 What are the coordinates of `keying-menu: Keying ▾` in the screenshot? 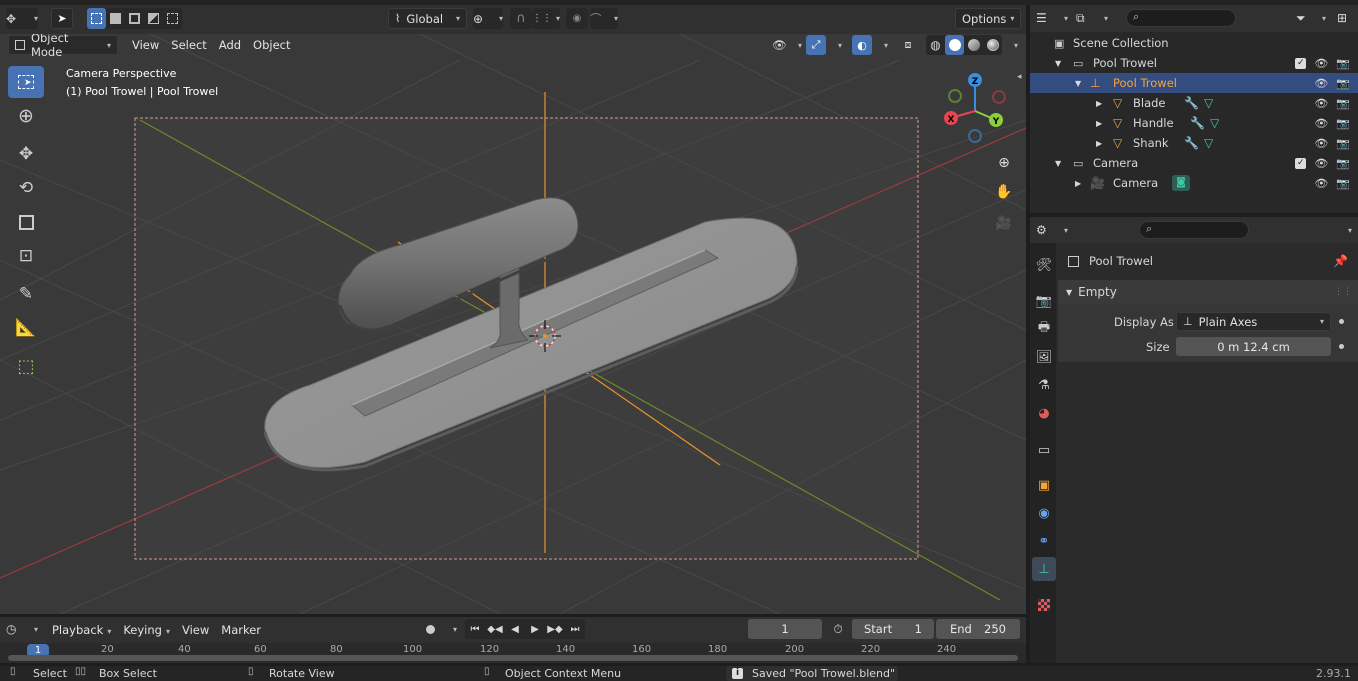 It's located at (146, 630).